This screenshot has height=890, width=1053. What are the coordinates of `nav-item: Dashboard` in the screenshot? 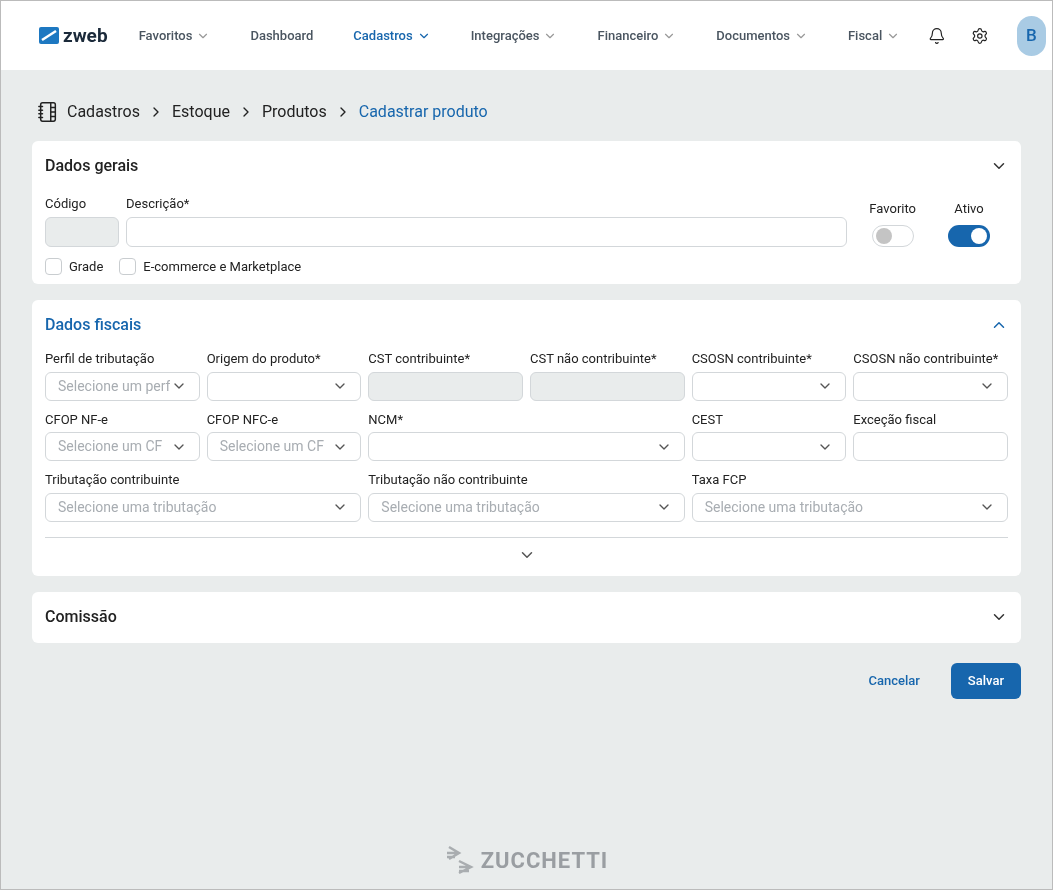 It's located at (282, 35).